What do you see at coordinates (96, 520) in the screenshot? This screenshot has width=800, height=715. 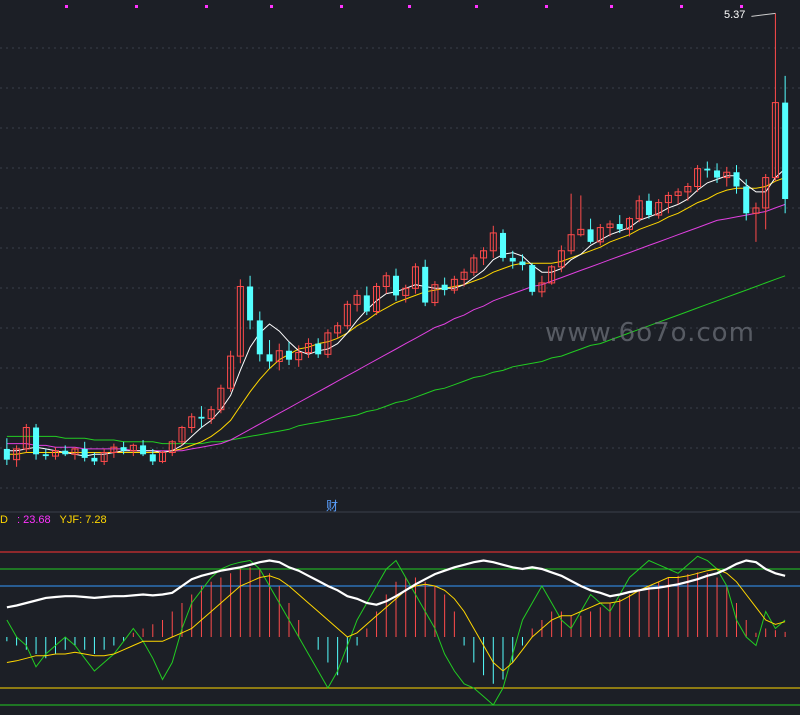 I see `indicator-yjf-value: 7.28` at bounding box center [96, 520].